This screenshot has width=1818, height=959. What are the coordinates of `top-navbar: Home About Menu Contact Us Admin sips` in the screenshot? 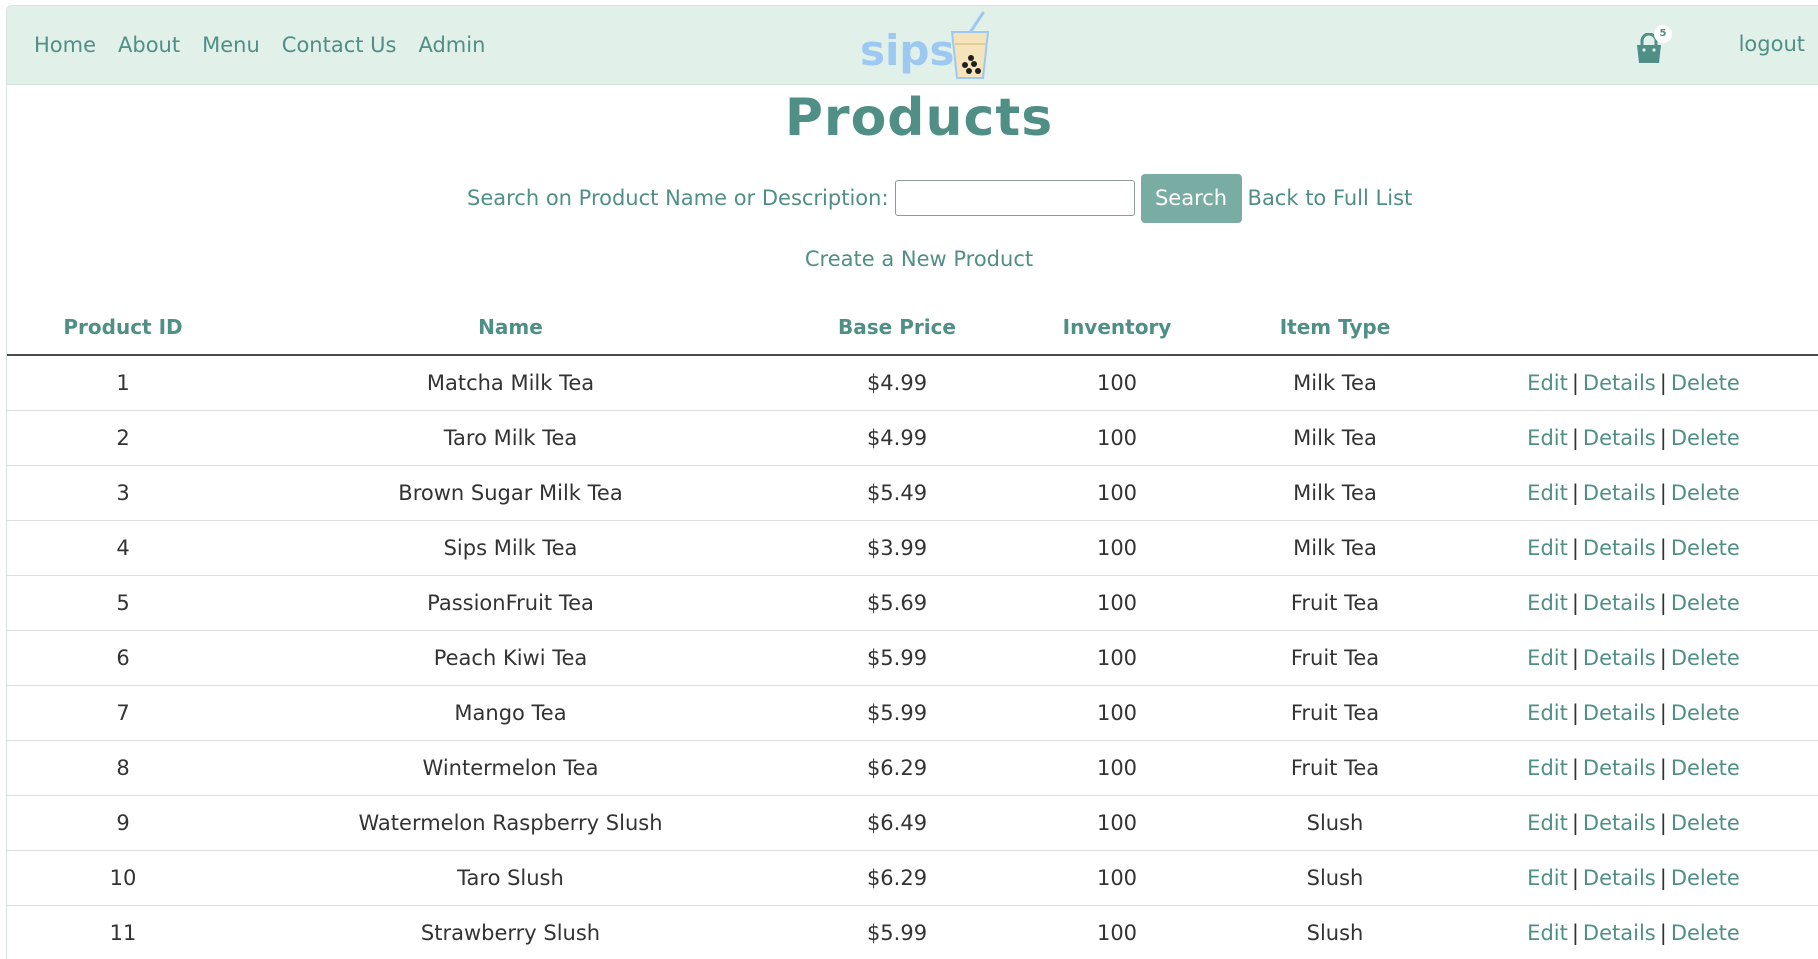 It's located at (912, 45).